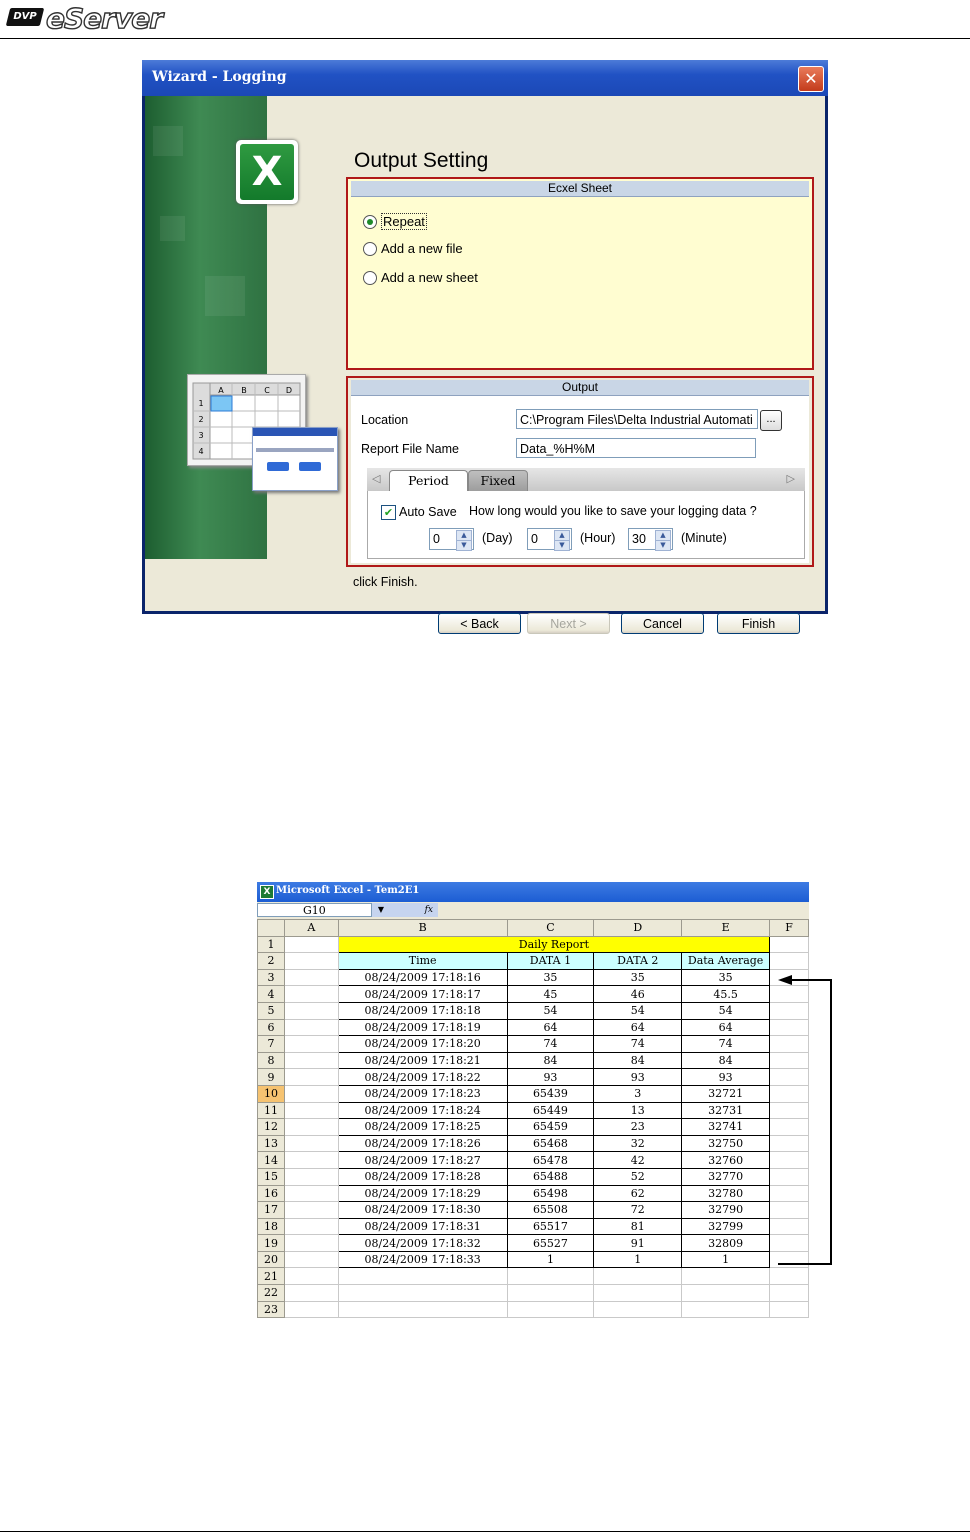  Describe the element at coordinates (422, 1193) in the screenshot. I see `data-cell: 08/24/2009 17:18:29` at that location.